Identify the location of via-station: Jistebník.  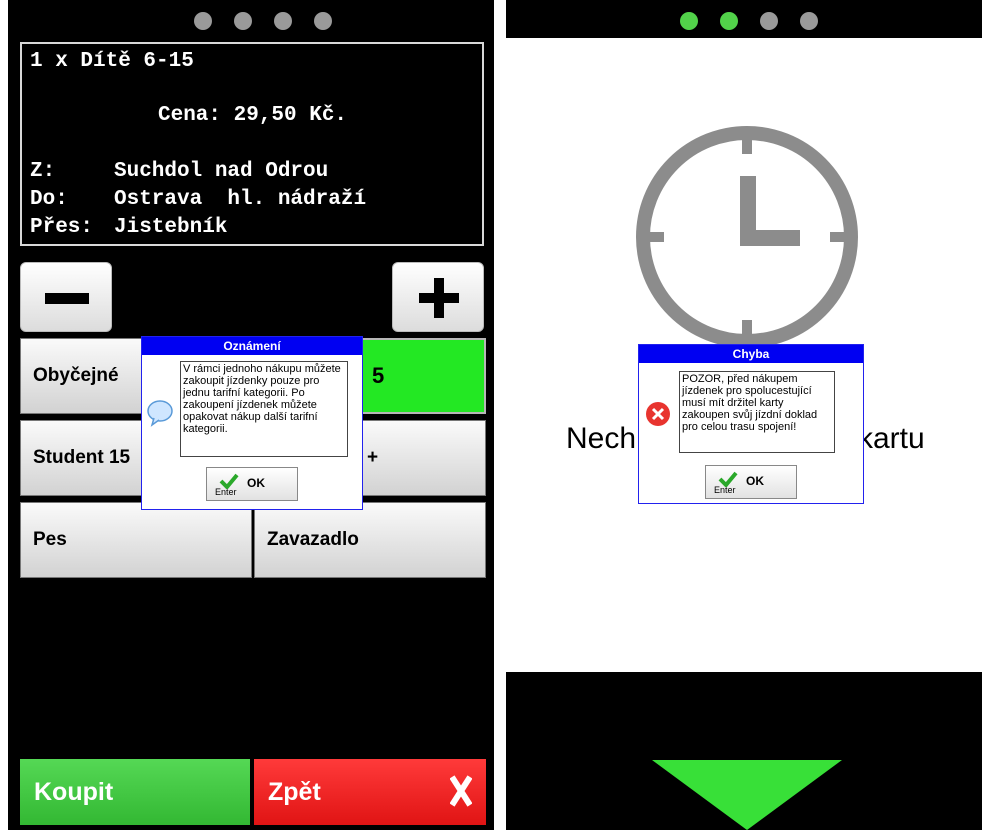
(171, 227).